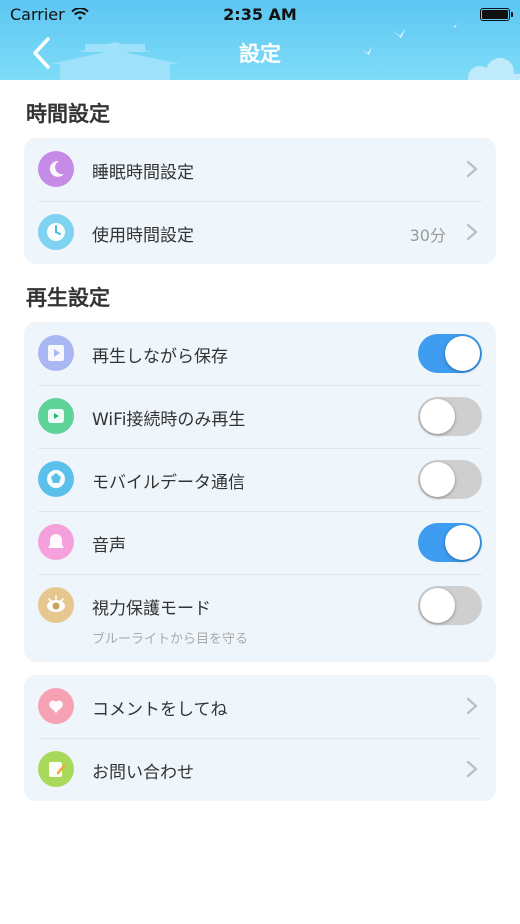 This screenshot has width=520, height=924. Describe the element at coordinates (260, 706) in the screenshot. I see `settings-row-comment: コメントをしてね` at that location.